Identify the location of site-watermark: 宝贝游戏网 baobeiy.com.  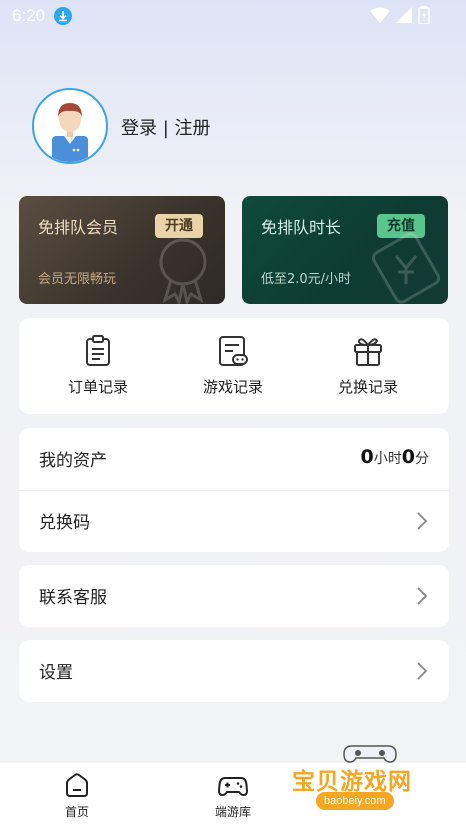
(365, 780).